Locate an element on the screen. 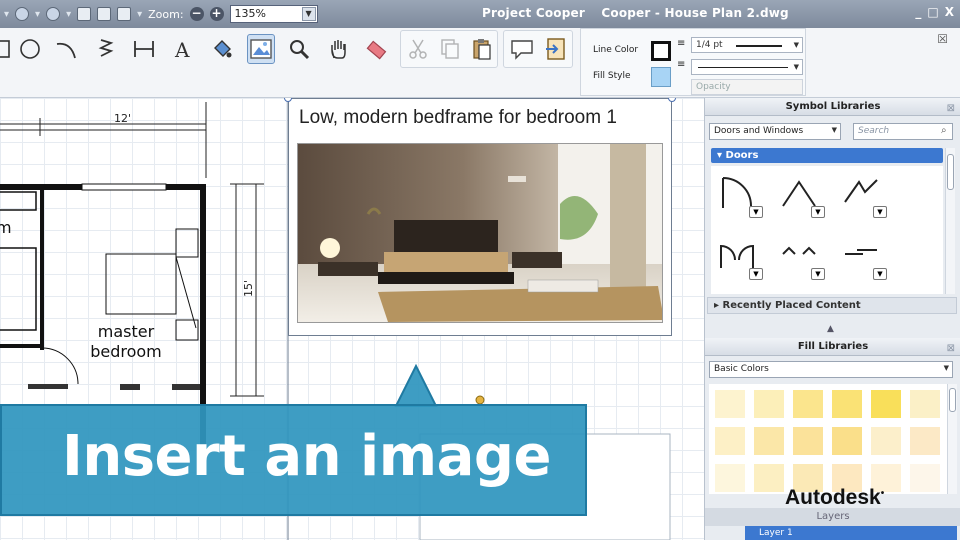 Image resolution: width=960 pixels, height=540 pixels. line-style-select: ▼ is located at coordinates (747, 67).